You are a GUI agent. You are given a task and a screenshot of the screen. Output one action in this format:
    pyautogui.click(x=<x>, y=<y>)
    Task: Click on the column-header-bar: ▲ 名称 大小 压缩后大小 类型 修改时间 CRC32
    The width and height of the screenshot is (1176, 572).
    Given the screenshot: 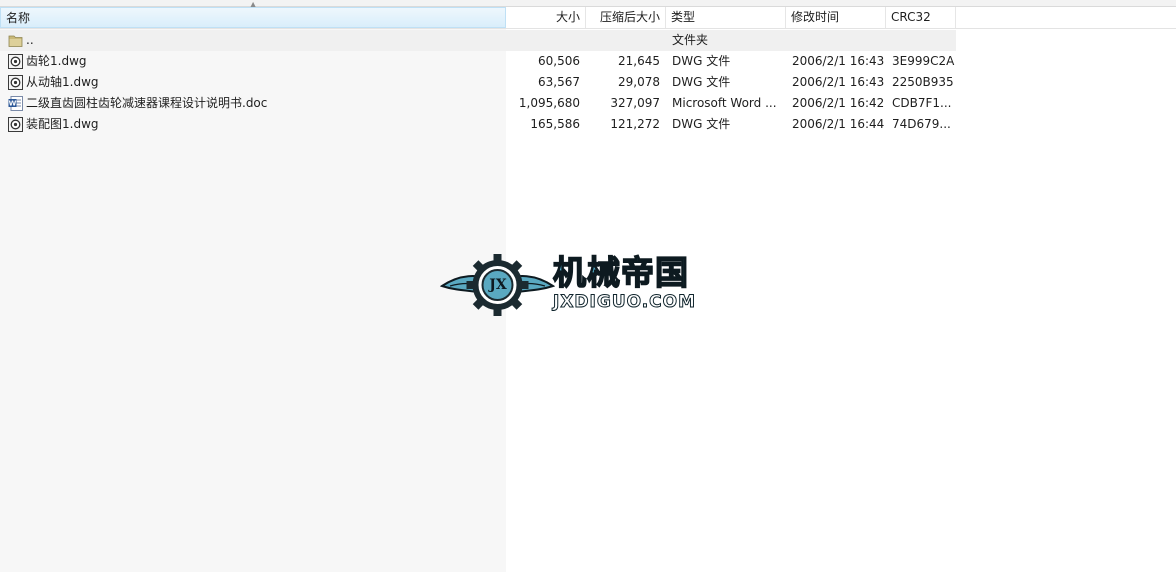 What is the action you would take?
    pyautogui.click(x=588, y=15)
    